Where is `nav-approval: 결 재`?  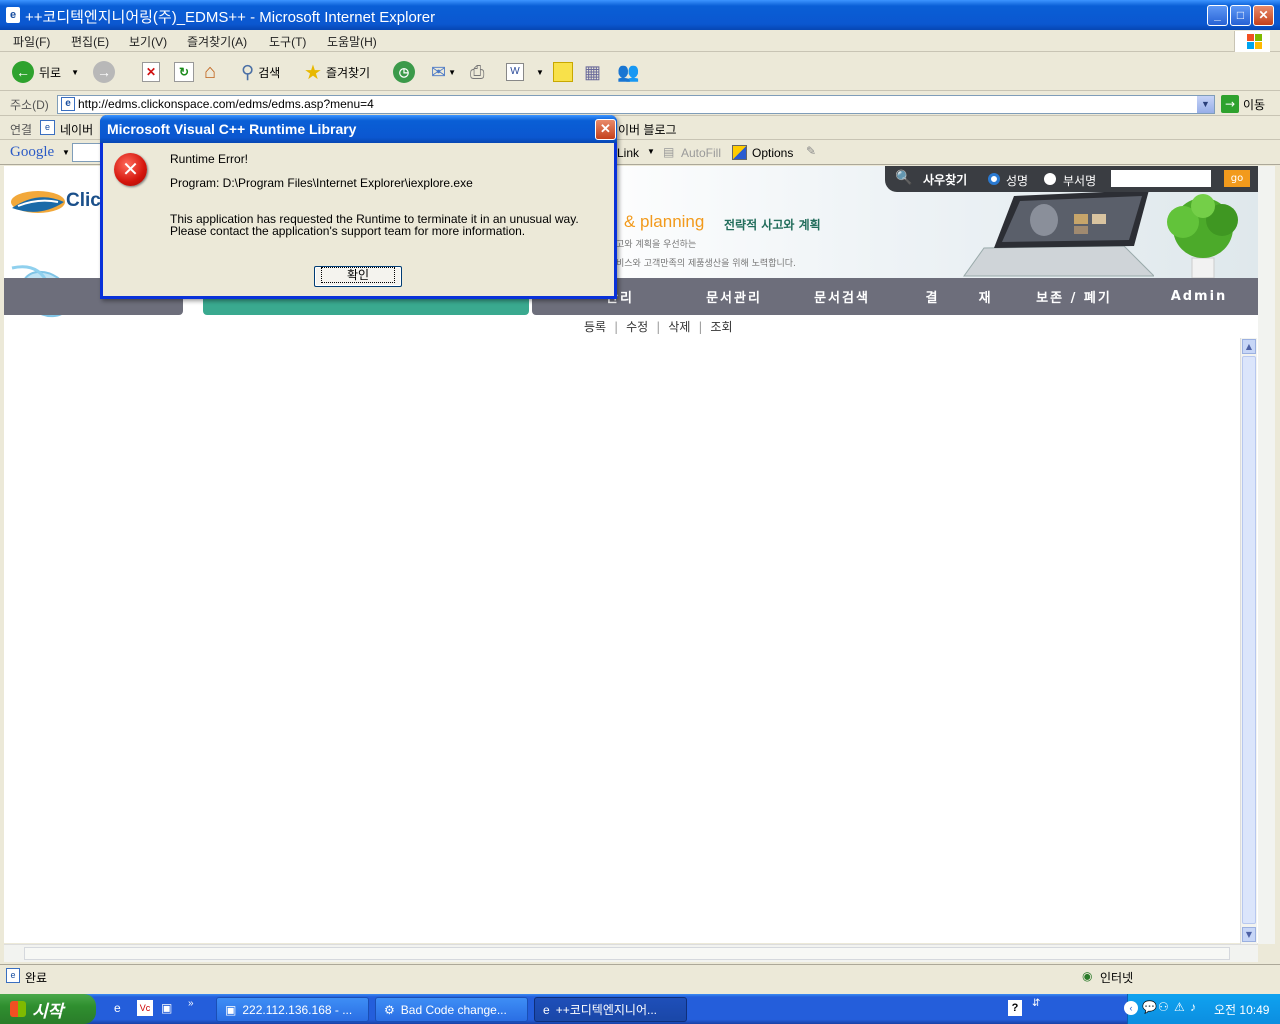 nav-approval: 결 재 is located at coordinates (959, 296).